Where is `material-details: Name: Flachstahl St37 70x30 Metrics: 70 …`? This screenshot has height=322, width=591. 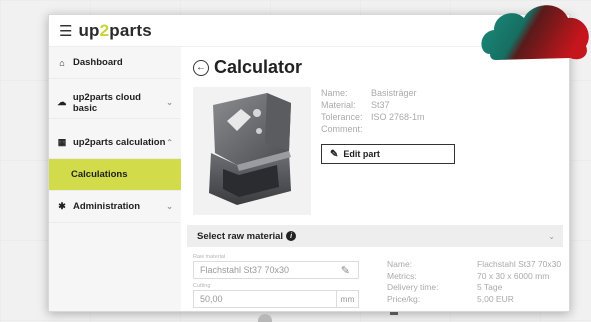
material-details: Name: Flachstahl St37 70x30 Metrics: 70 … is located at coordinates (474, 282).